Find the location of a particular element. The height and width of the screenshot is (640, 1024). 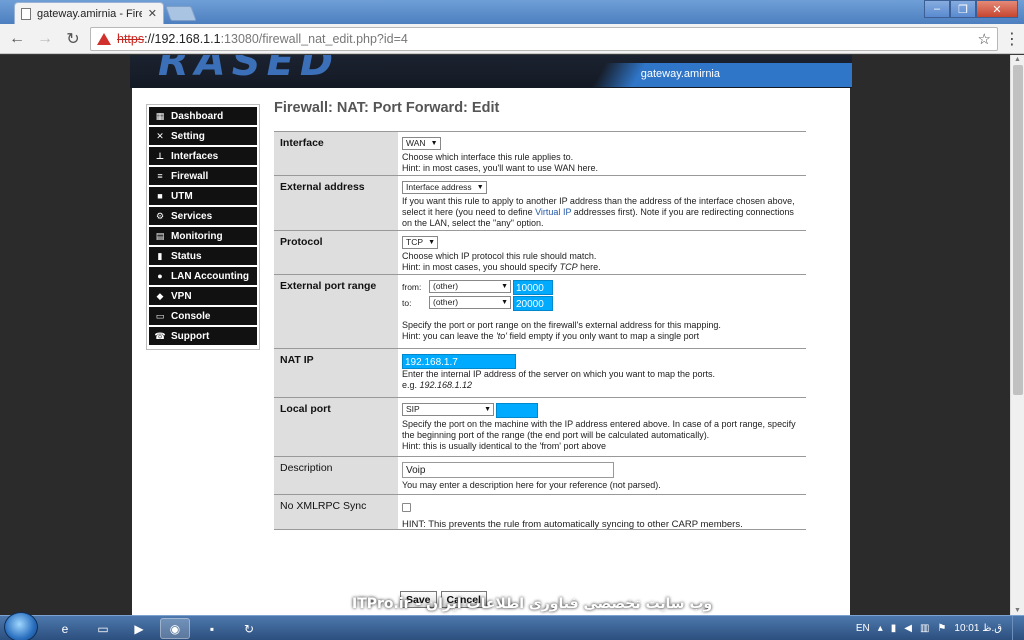

browser-tab: gateway.amirnia - Firewa ✕ is located at coordinates (89, 13).